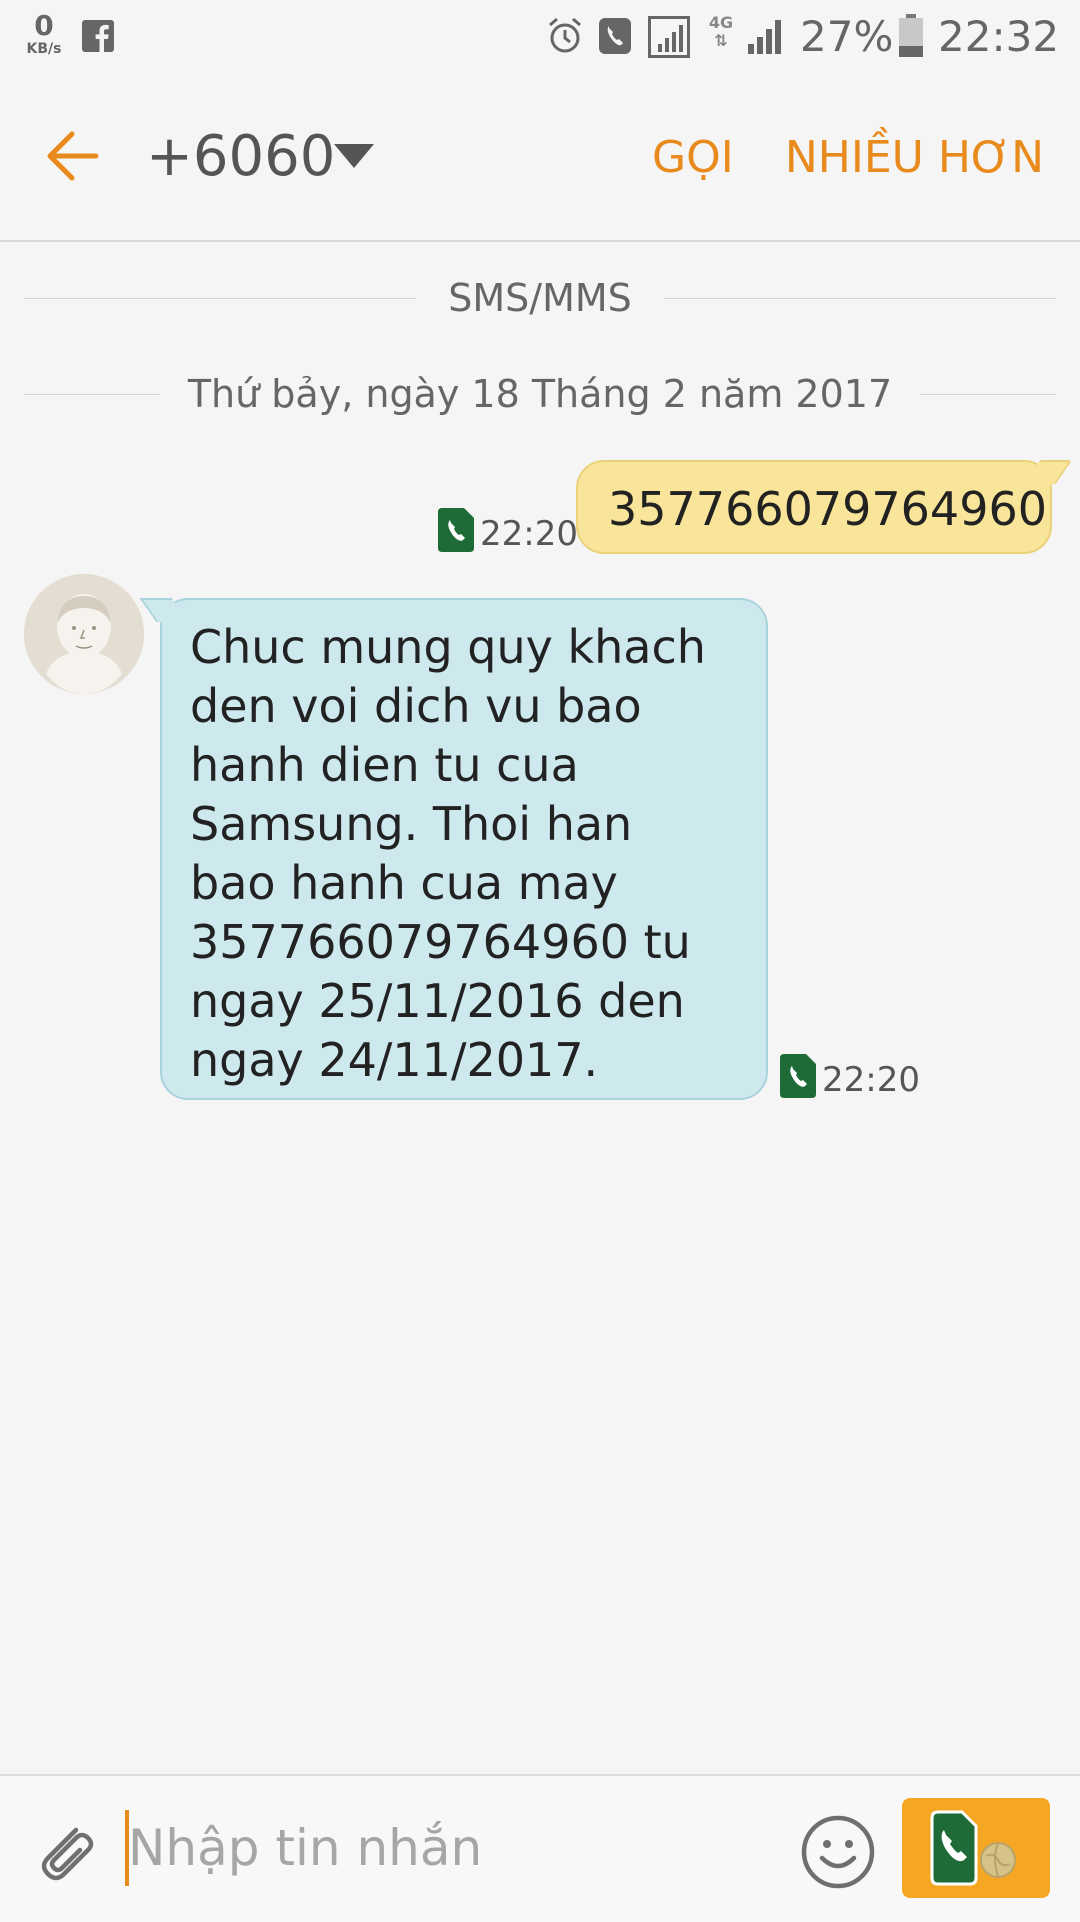 The height and width of the screenshot is (1922, 1080). What do you see at coordinates (847, 36) in the screenshot?
I see `battery-percent: 27%` at bounding box center [847, 36].